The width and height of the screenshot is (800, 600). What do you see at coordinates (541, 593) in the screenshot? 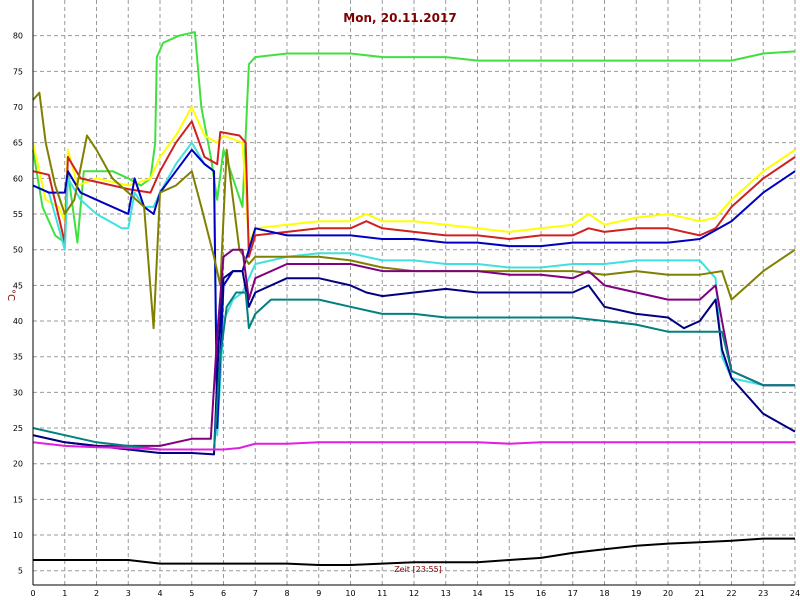
I see `x-tick-label: 16` at bounding box center [541, 593].